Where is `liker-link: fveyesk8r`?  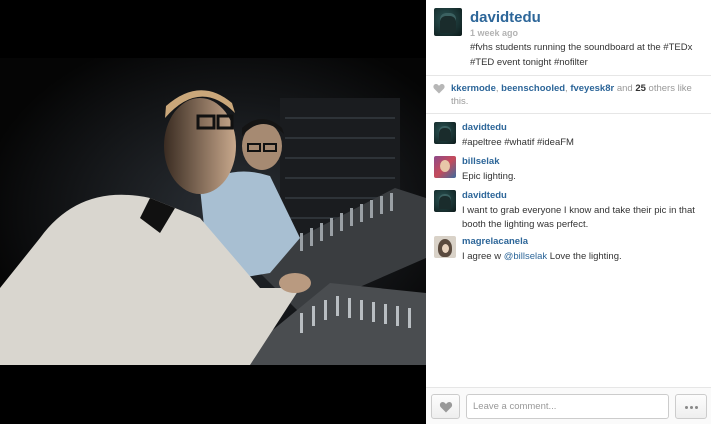
liker-link: fveyesk8r is located at coordinates (592, 88).